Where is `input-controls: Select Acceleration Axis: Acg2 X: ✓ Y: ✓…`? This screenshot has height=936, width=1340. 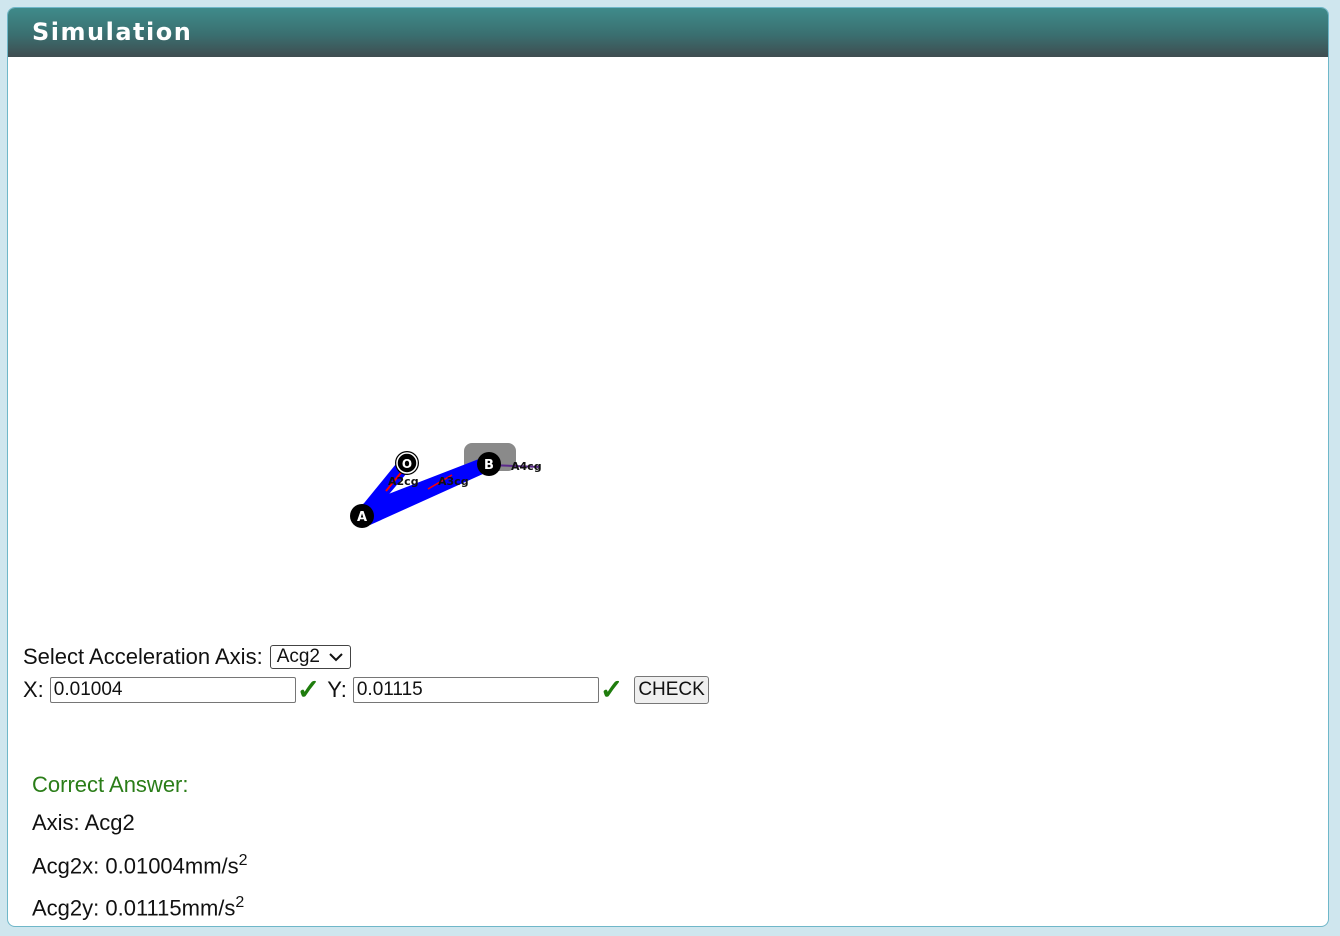 input-controls: Select Acceleration Axis: Acg2 X: ✓ Y: ✓… is located at coordinates (366, 677).